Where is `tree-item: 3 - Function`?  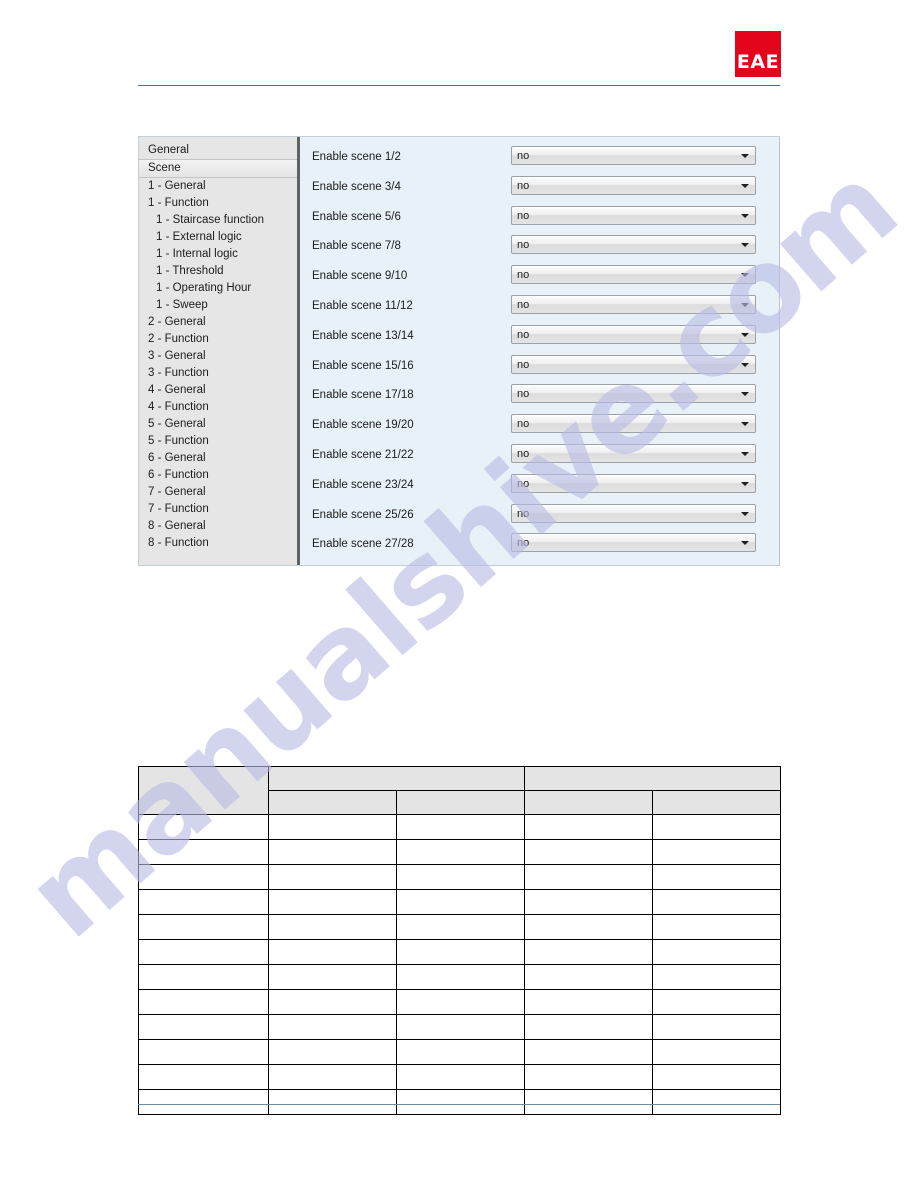 tree-item: 3 - Function is located at coordinates (219, 373).